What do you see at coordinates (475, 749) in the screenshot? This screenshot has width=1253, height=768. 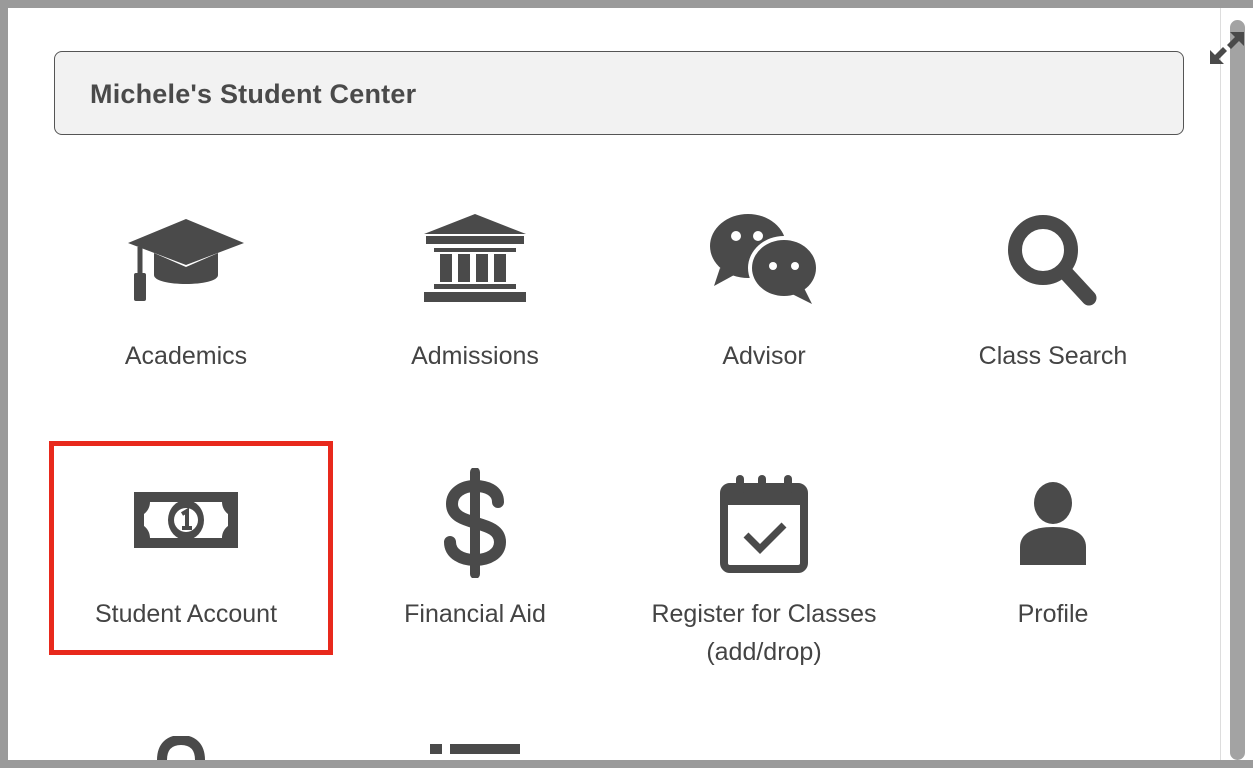 I see `partial-list-icon` at bounding box center [475, 749].